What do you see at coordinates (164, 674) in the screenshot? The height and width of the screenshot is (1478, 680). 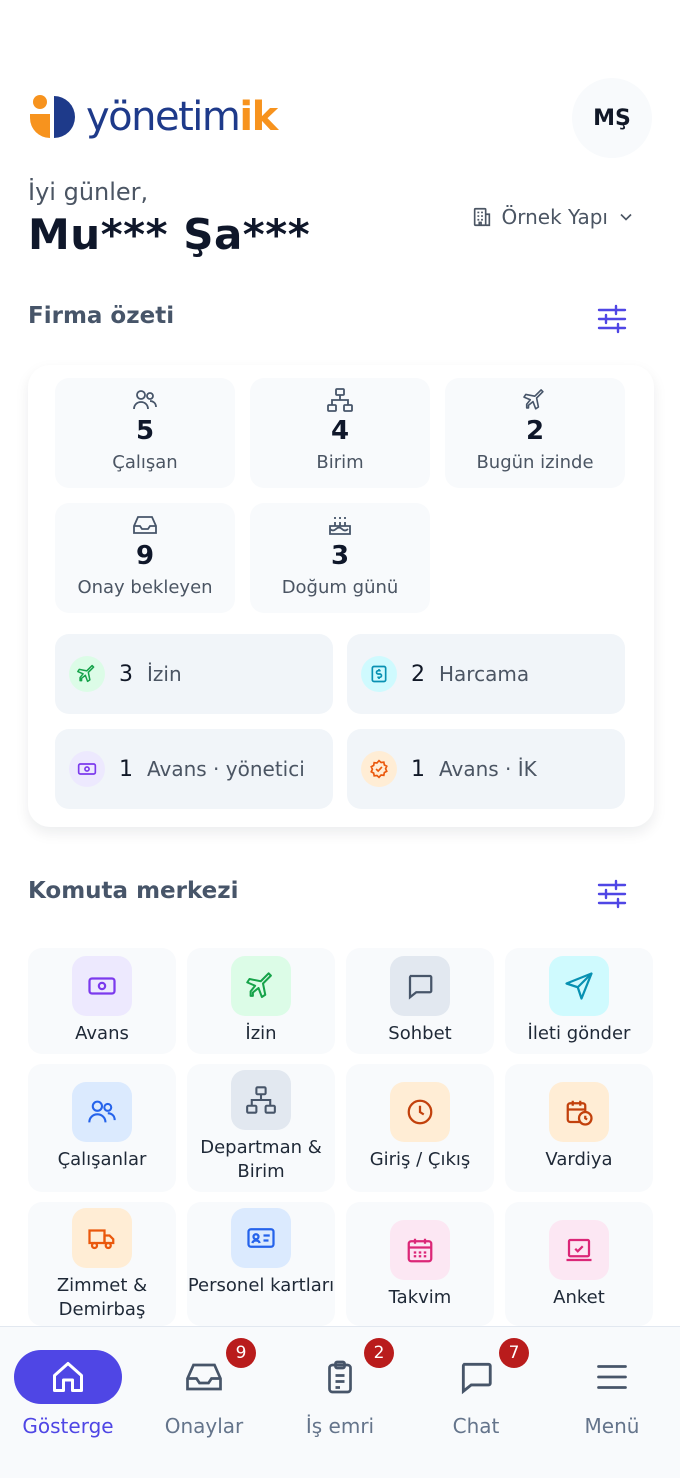 I see `pending-label: İzin` at bounding box center [164, 674].